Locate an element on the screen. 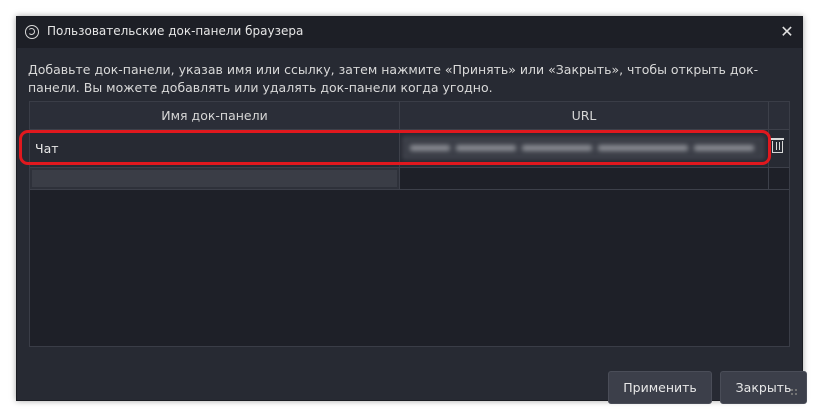  column-header-name: Имя док-панели is located at coordinates (215, 116).